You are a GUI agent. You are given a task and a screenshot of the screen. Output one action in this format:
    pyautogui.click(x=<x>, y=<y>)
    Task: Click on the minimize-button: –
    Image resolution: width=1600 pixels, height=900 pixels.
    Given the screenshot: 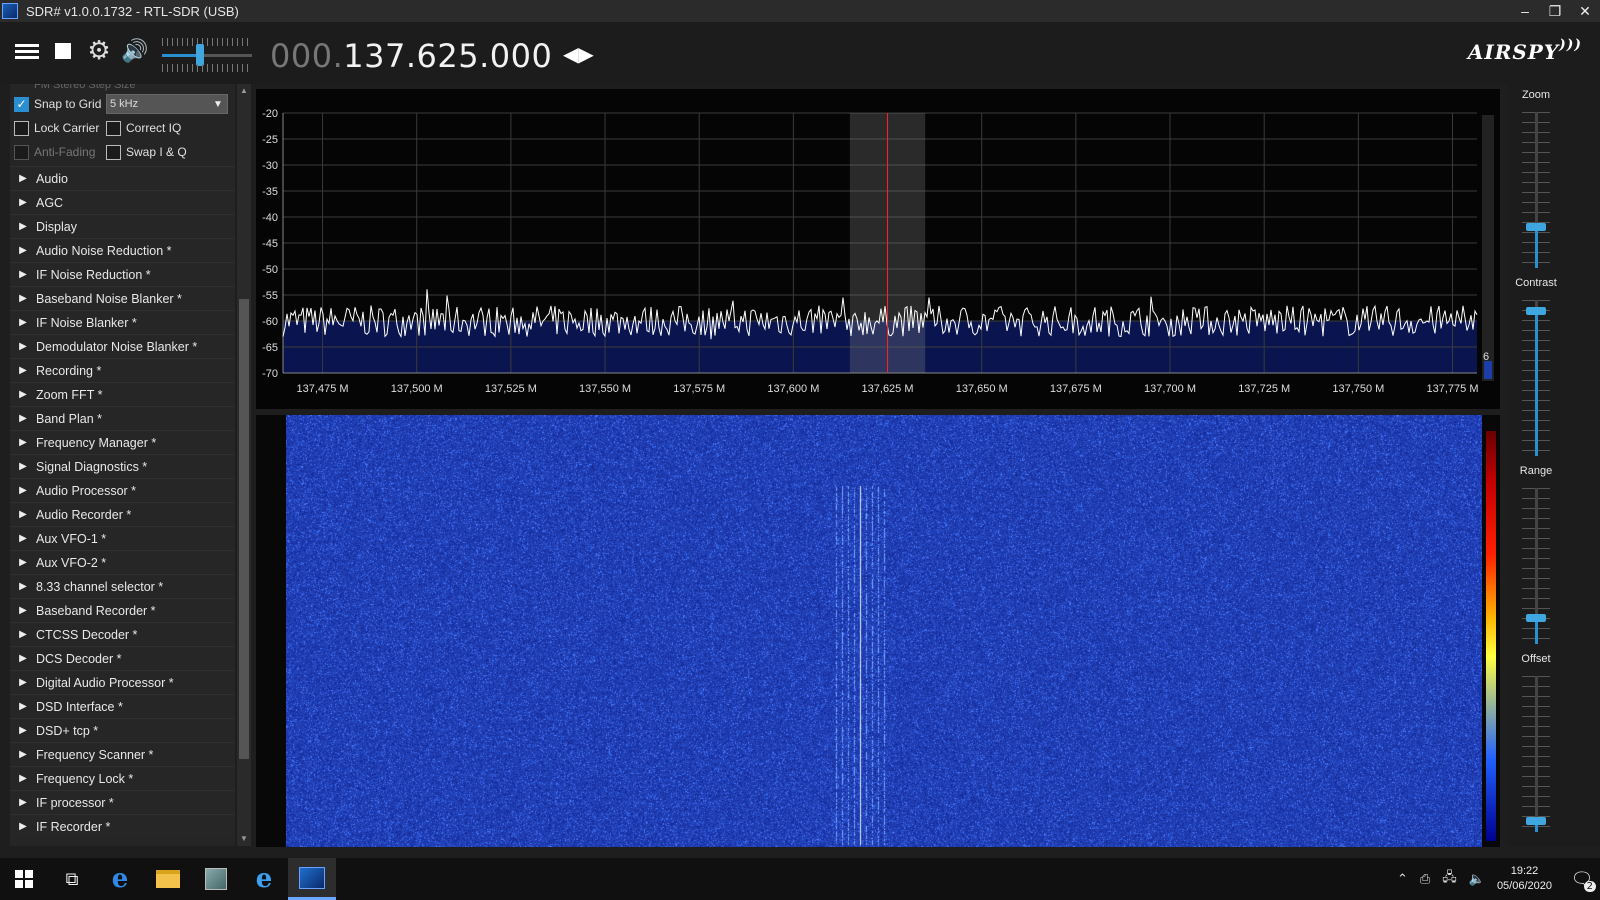 What is the action you would take?
    pyautogui.click(x=1525, y=11)
    